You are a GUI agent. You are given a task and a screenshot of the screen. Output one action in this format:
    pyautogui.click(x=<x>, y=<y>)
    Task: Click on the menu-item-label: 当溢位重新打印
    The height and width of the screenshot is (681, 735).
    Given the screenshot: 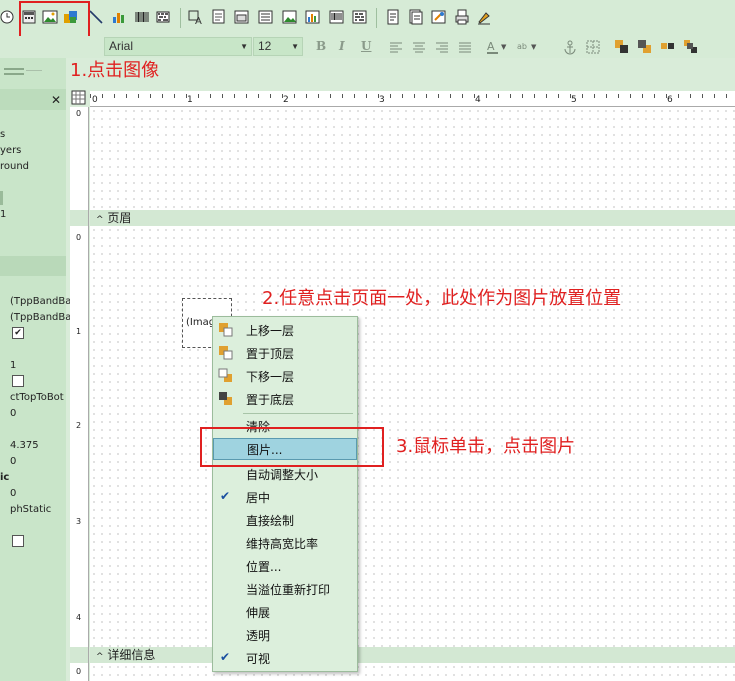 What is the action you would take?
    pyautogui.click(x=288, y=590)
    